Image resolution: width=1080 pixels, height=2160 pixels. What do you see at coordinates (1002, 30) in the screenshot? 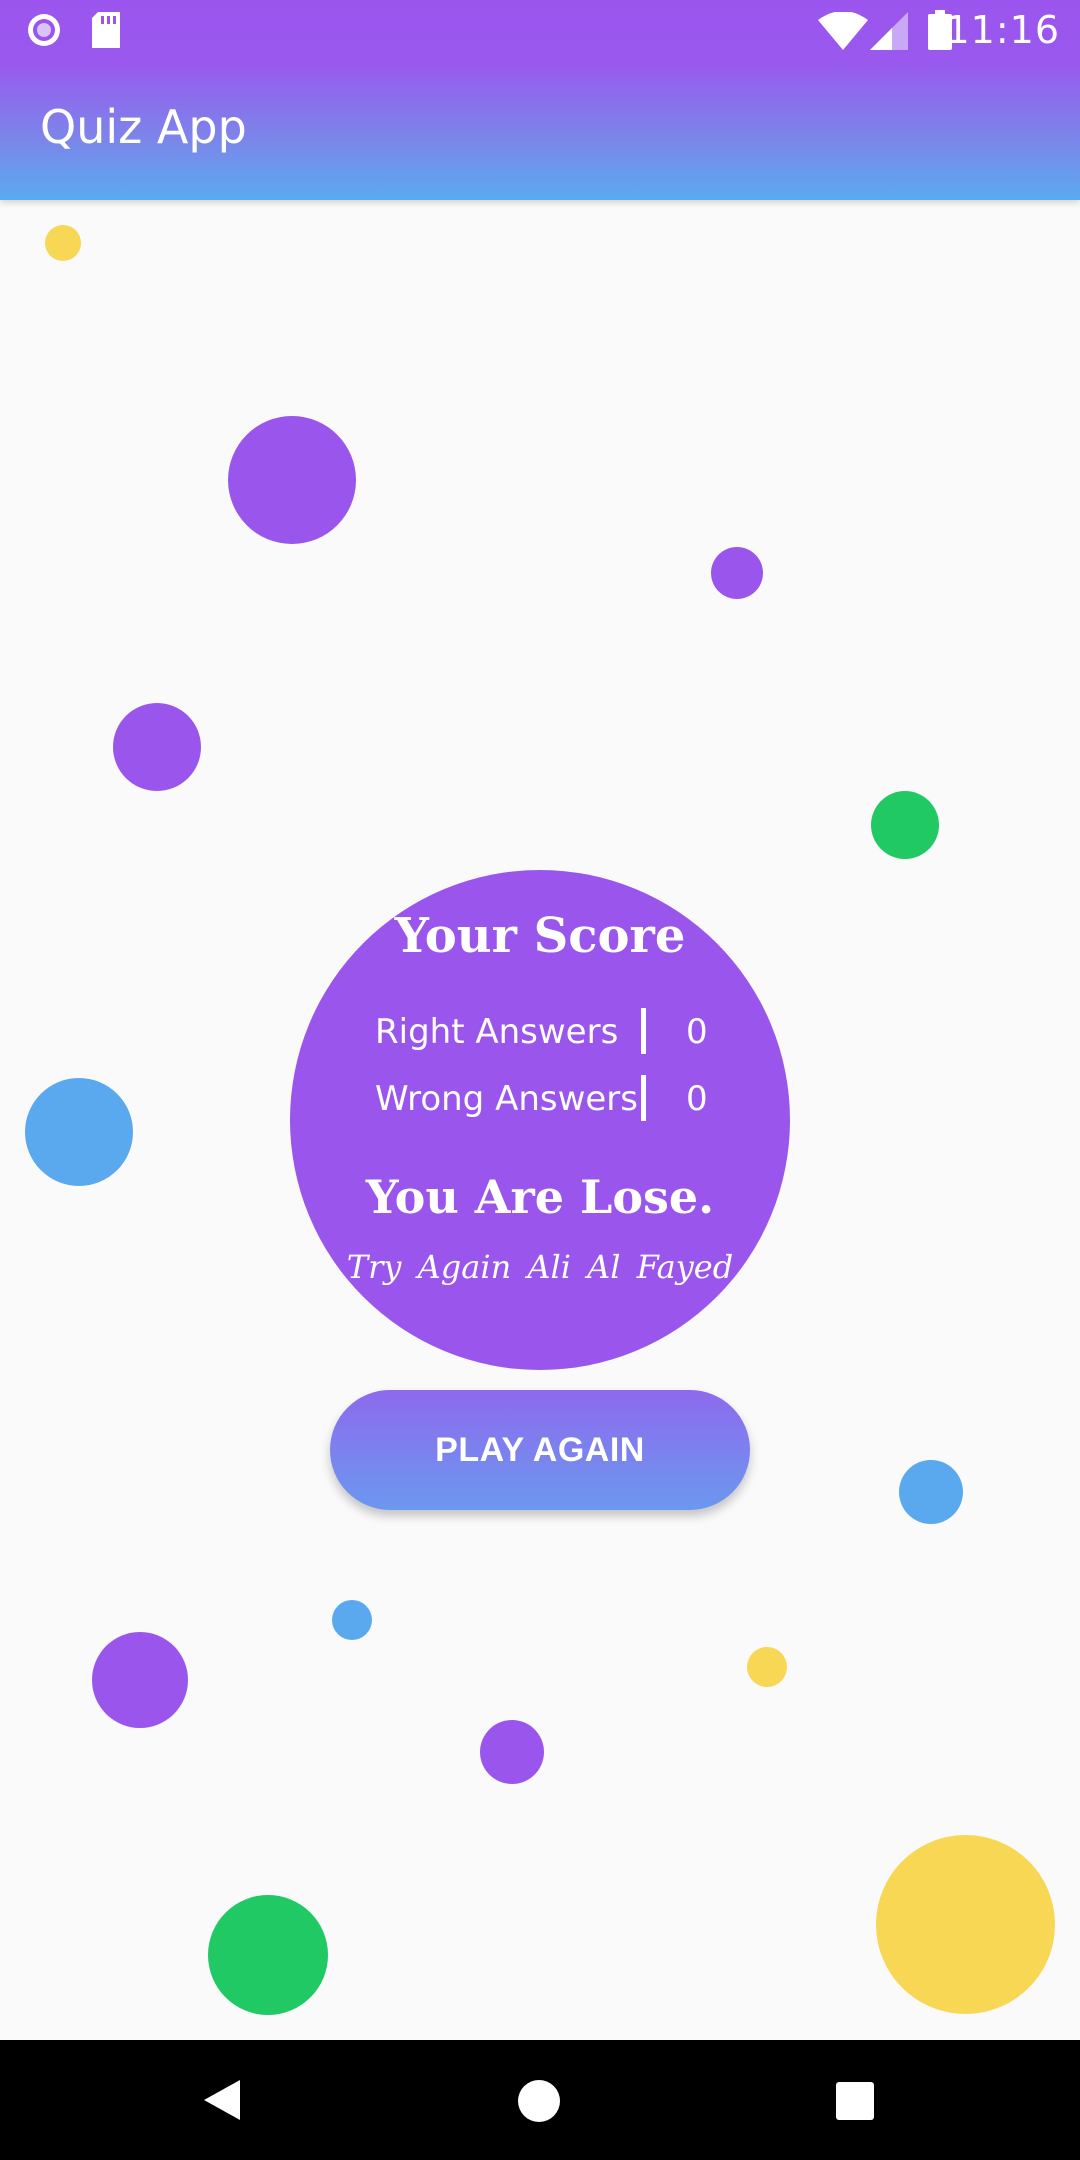
I see `status-time: 11:16` at bounding box center [1002, 30].